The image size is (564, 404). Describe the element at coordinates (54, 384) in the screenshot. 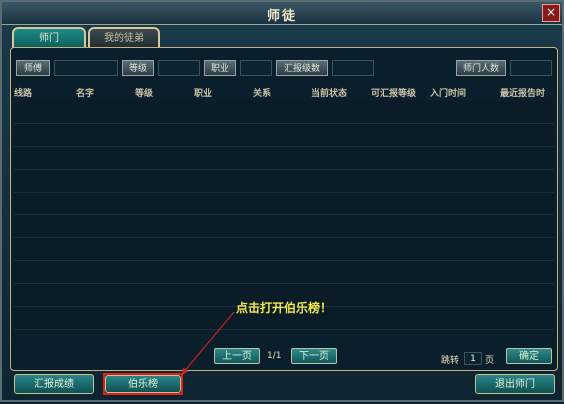

I see `report-results-button: 汇报成绩` at that location.